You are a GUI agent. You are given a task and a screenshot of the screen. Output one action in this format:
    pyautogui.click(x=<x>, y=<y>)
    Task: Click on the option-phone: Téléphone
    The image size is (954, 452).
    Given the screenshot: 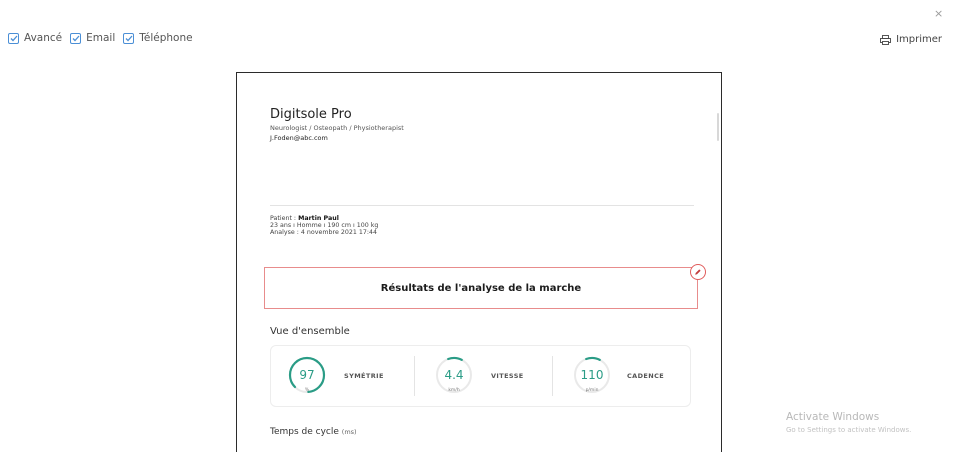 What is the action you would take?
    pyautogui.click(x=158, y=38)
    